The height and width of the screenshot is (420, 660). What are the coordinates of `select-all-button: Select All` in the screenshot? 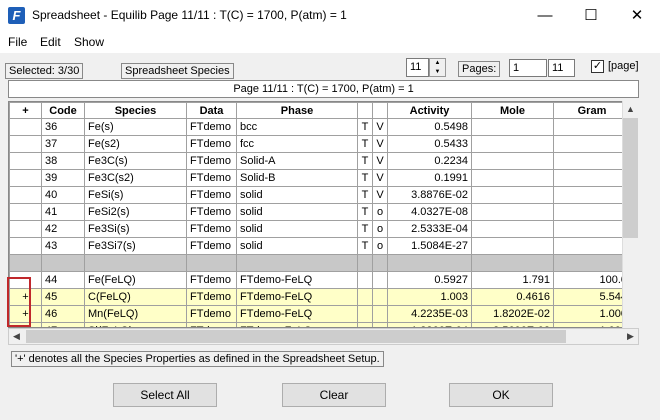 It's located at (165, 395).